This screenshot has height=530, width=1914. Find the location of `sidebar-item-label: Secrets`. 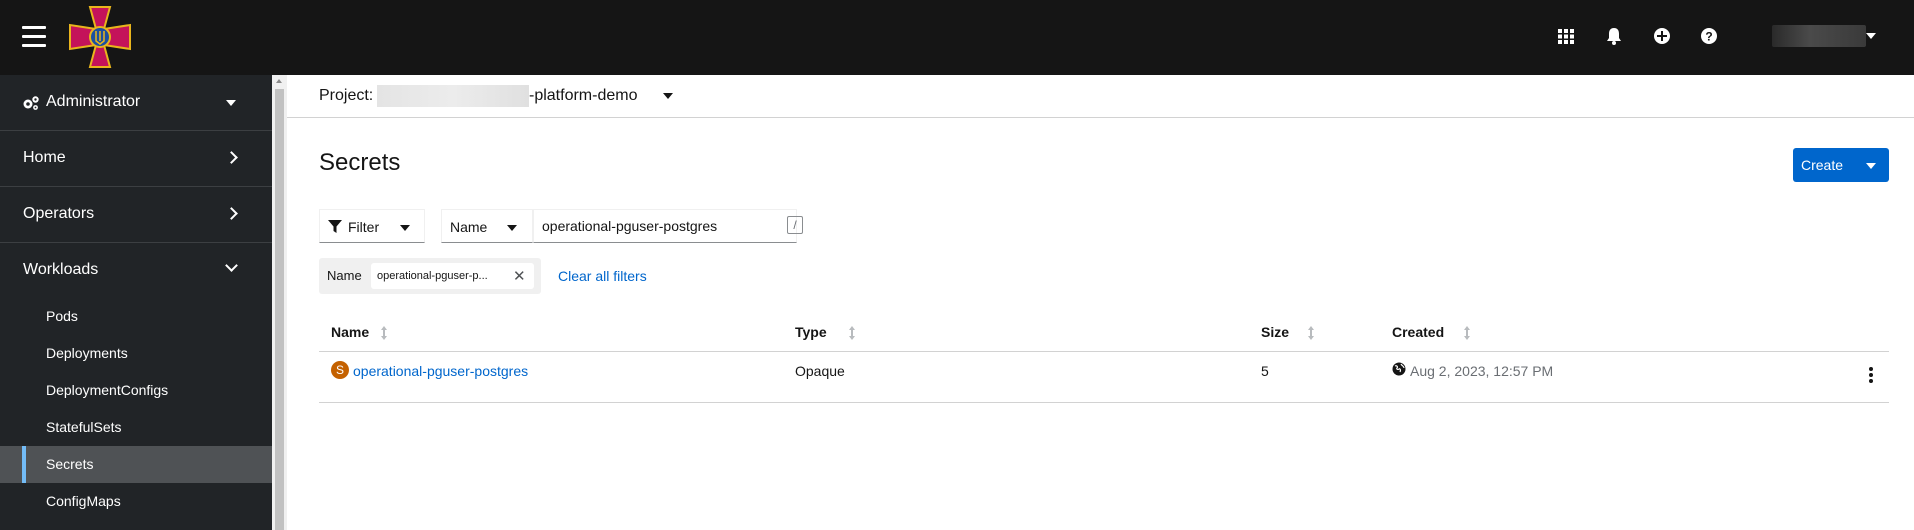

sidebar-item-label: Secrets is located at coordinates (70, 464).